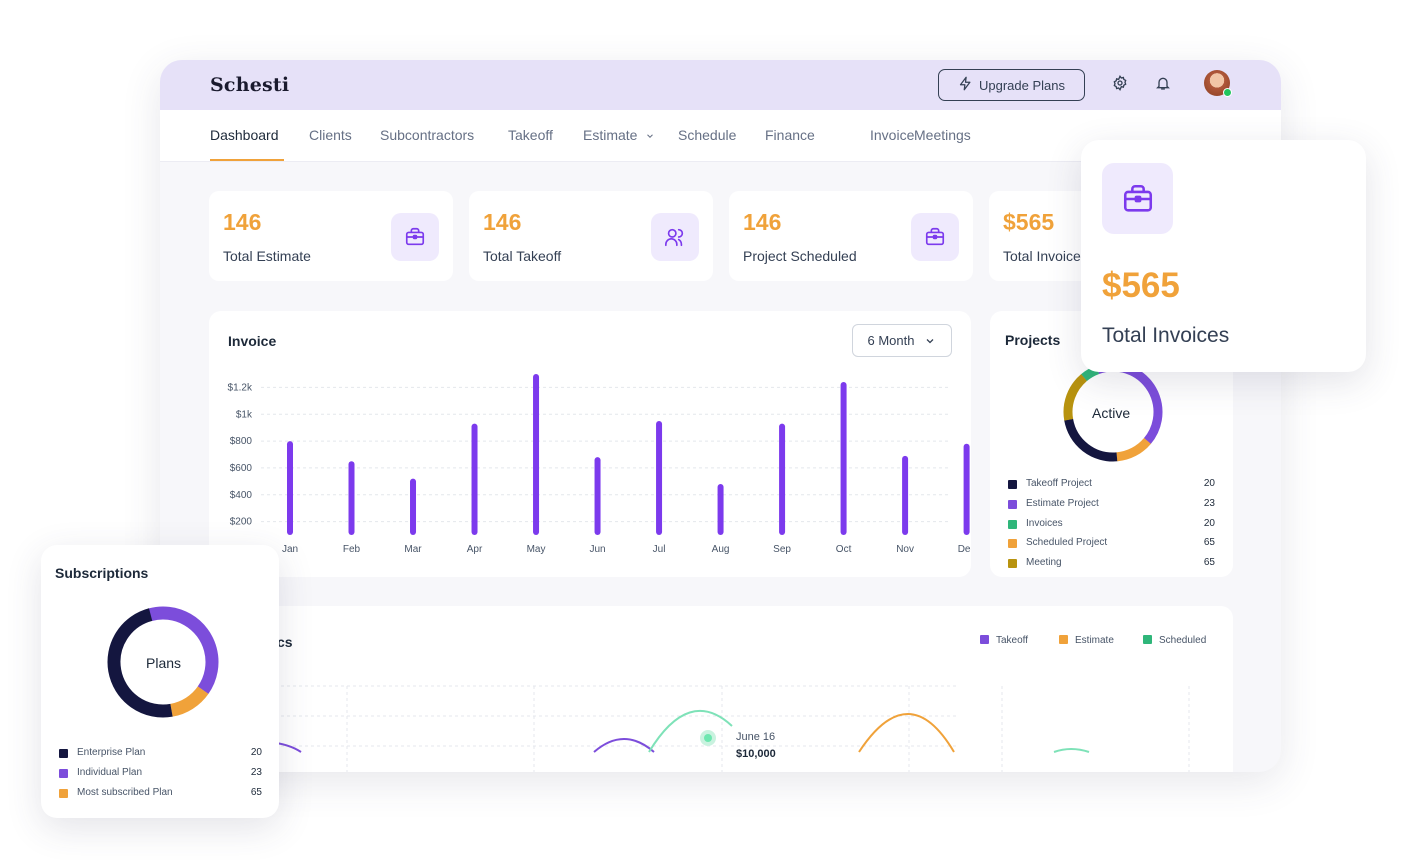  I want to click on bell-icon, so click(1163, 85).